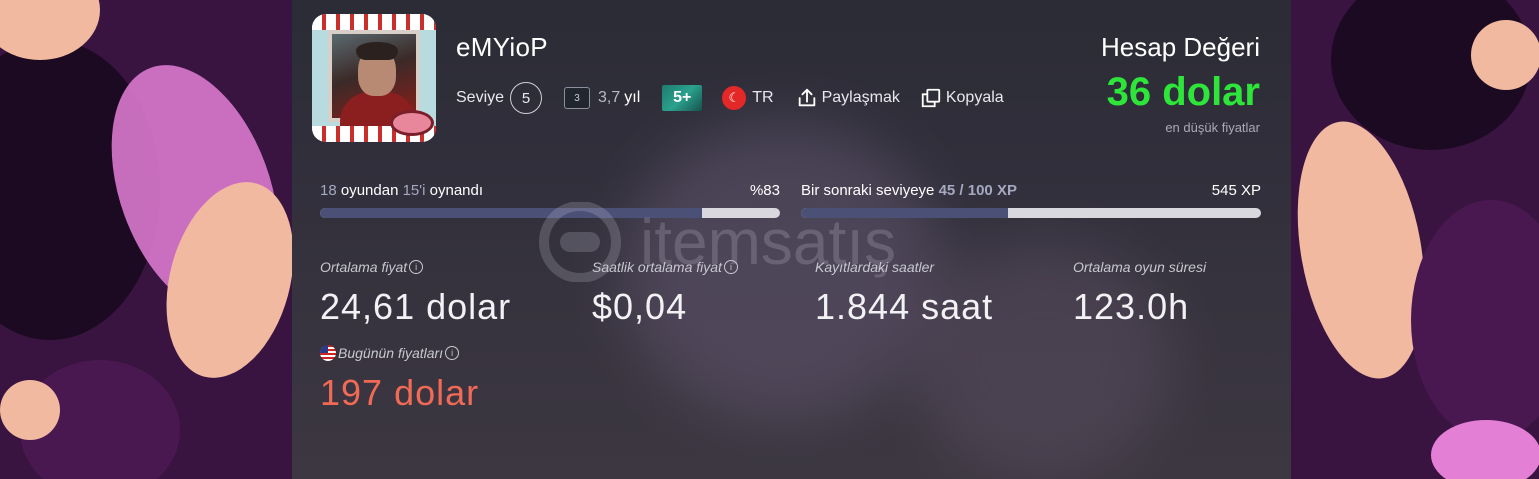 The image size is (1539, 479). I want to click on share-icon, so click(806, 97).